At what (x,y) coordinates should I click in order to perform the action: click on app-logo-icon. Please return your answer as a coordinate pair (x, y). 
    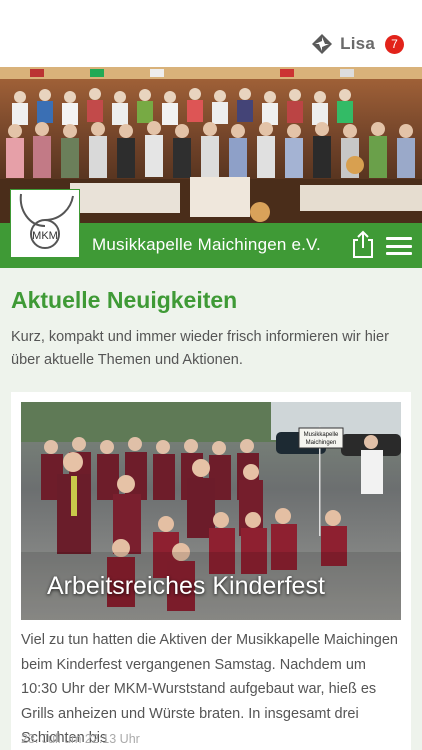
    Looking at the image, I should click on (322, 44).